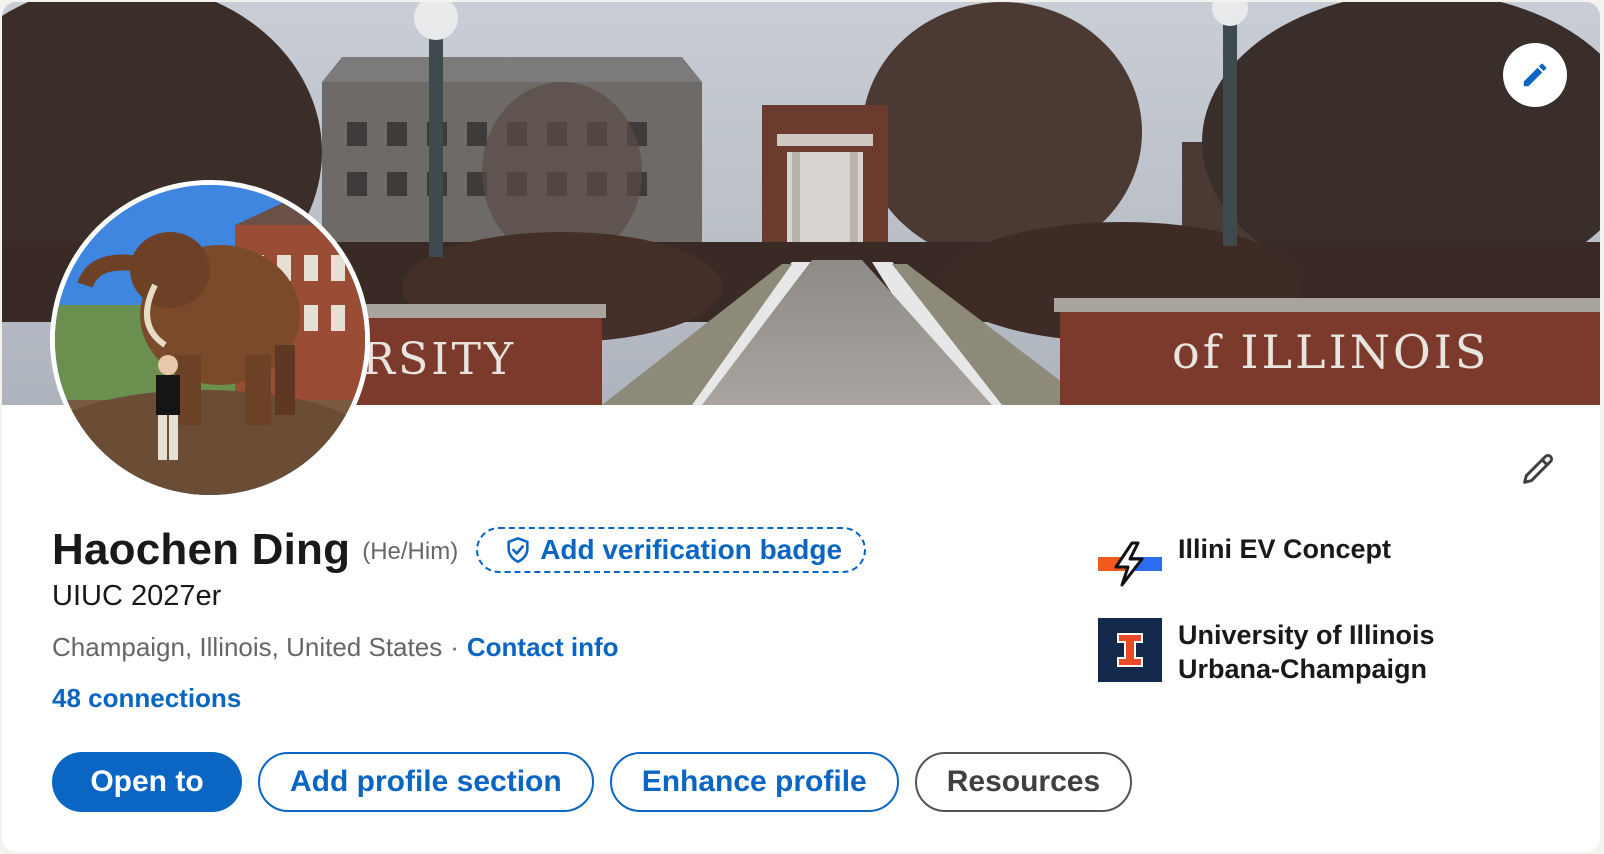 This screenshot has height=854, width=1604. Describe the element at coordinates (754, 782) in the screenshot. I see `enhance-profile-button: Enhance profile` at that location.